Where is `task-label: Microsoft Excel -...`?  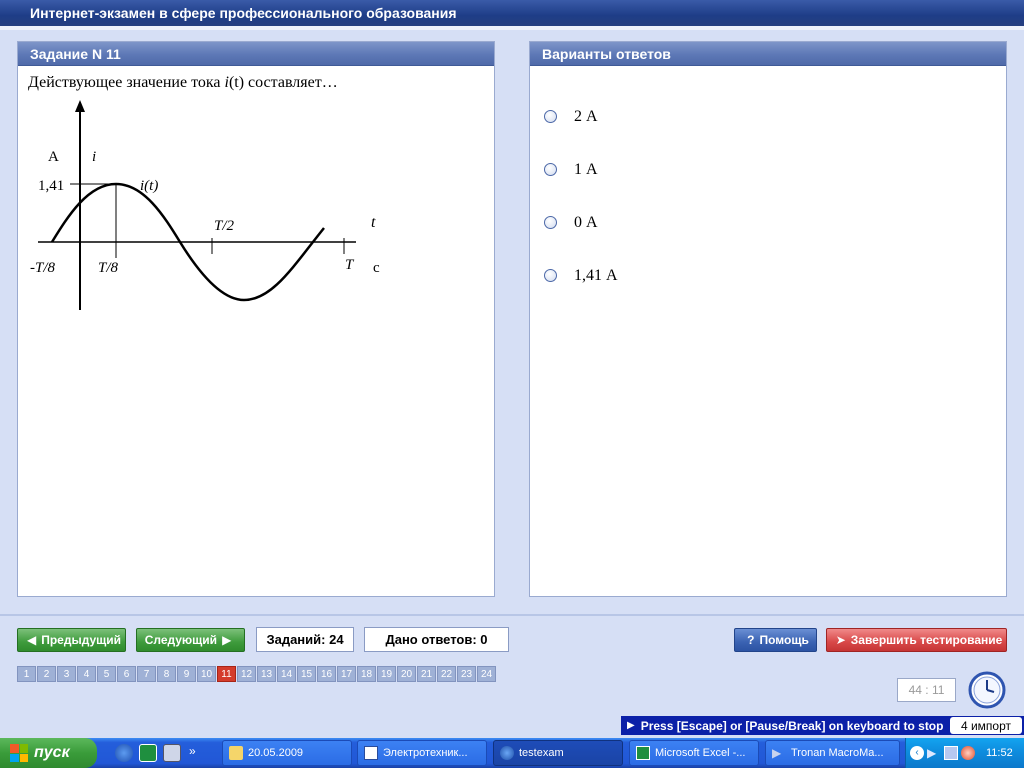 task-label: Microsoft Excel -... is located at coordinates (700, 753).